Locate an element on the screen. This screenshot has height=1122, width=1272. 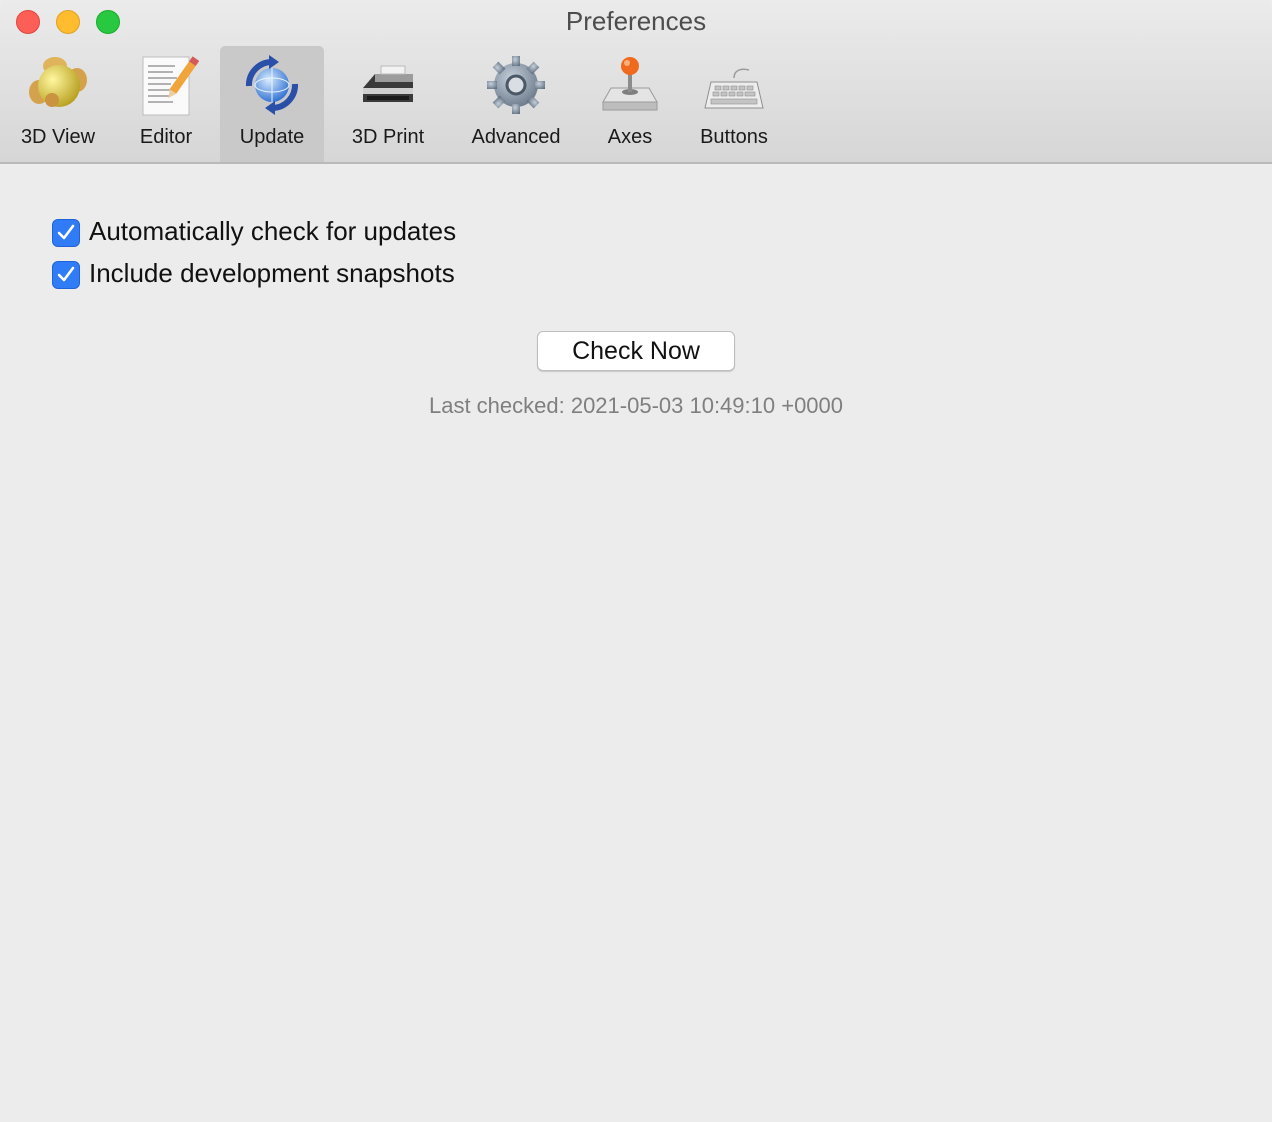
tab-axes: Axes is located at coordinates (630, 104).